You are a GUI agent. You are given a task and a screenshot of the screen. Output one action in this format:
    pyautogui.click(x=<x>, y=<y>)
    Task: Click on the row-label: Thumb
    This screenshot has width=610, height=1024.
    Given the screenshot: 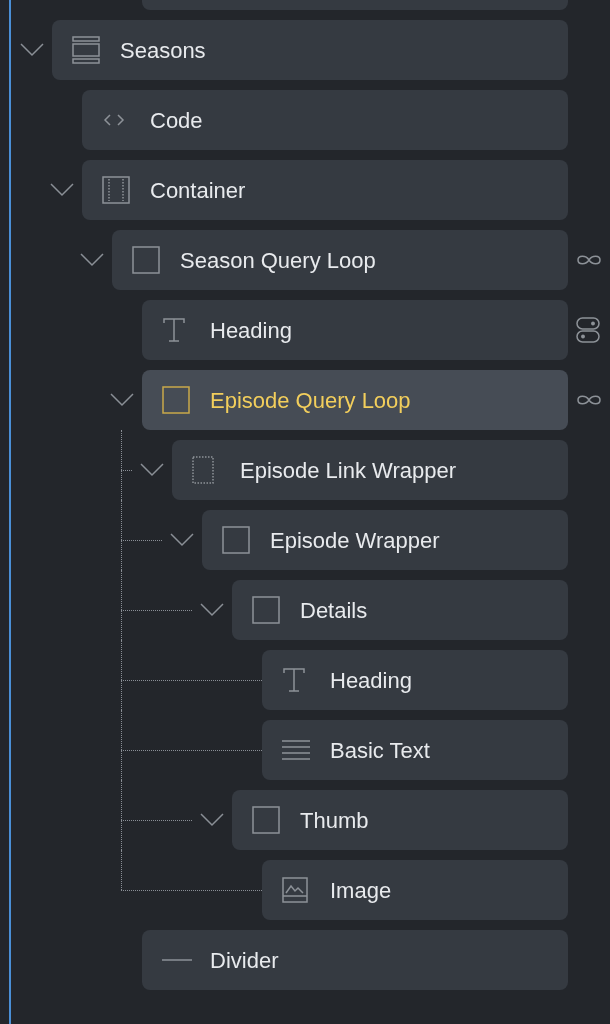 What is the action you would take?
    pyautogui.click(x=334, y=820)
    